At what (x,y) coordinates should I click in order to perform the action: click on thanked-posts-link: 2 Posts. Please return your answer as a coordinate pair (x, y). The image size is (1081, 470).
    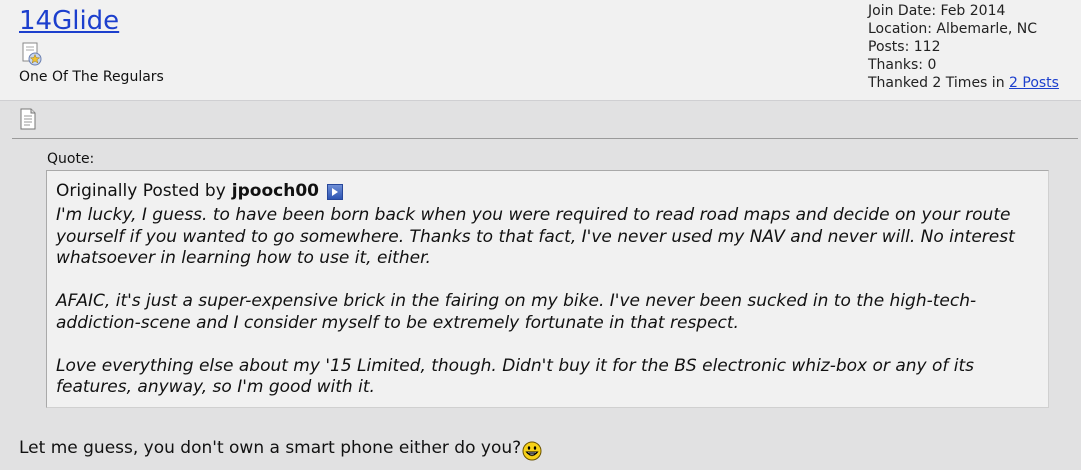
    Looking at the image, I should click on (1034, 83).